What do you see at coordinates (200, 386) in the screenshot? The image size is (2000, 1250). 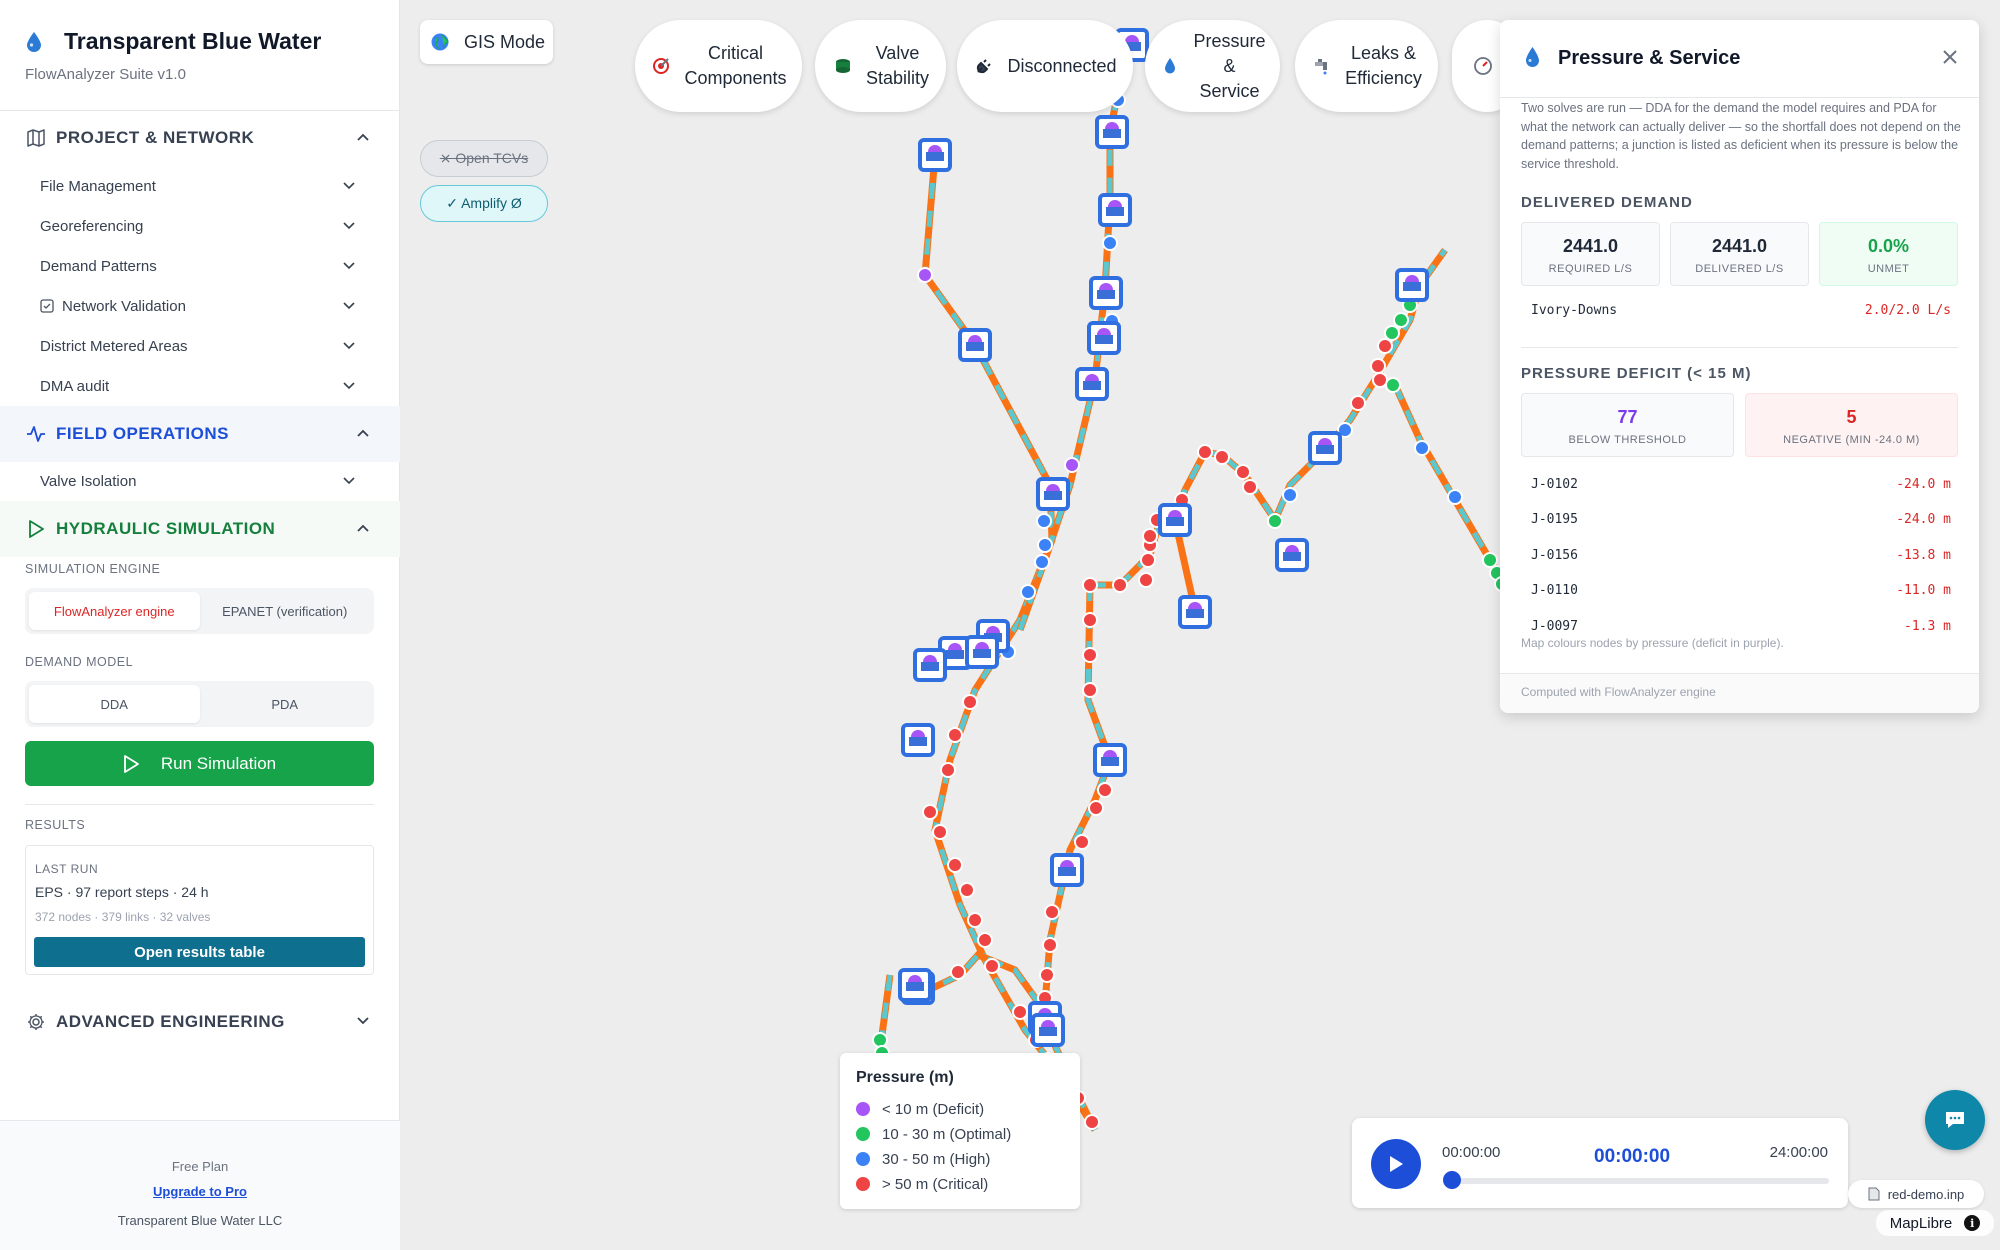 I see `sidebar-item-dma-audit: DMA audit` at bounding box center [200, 386].